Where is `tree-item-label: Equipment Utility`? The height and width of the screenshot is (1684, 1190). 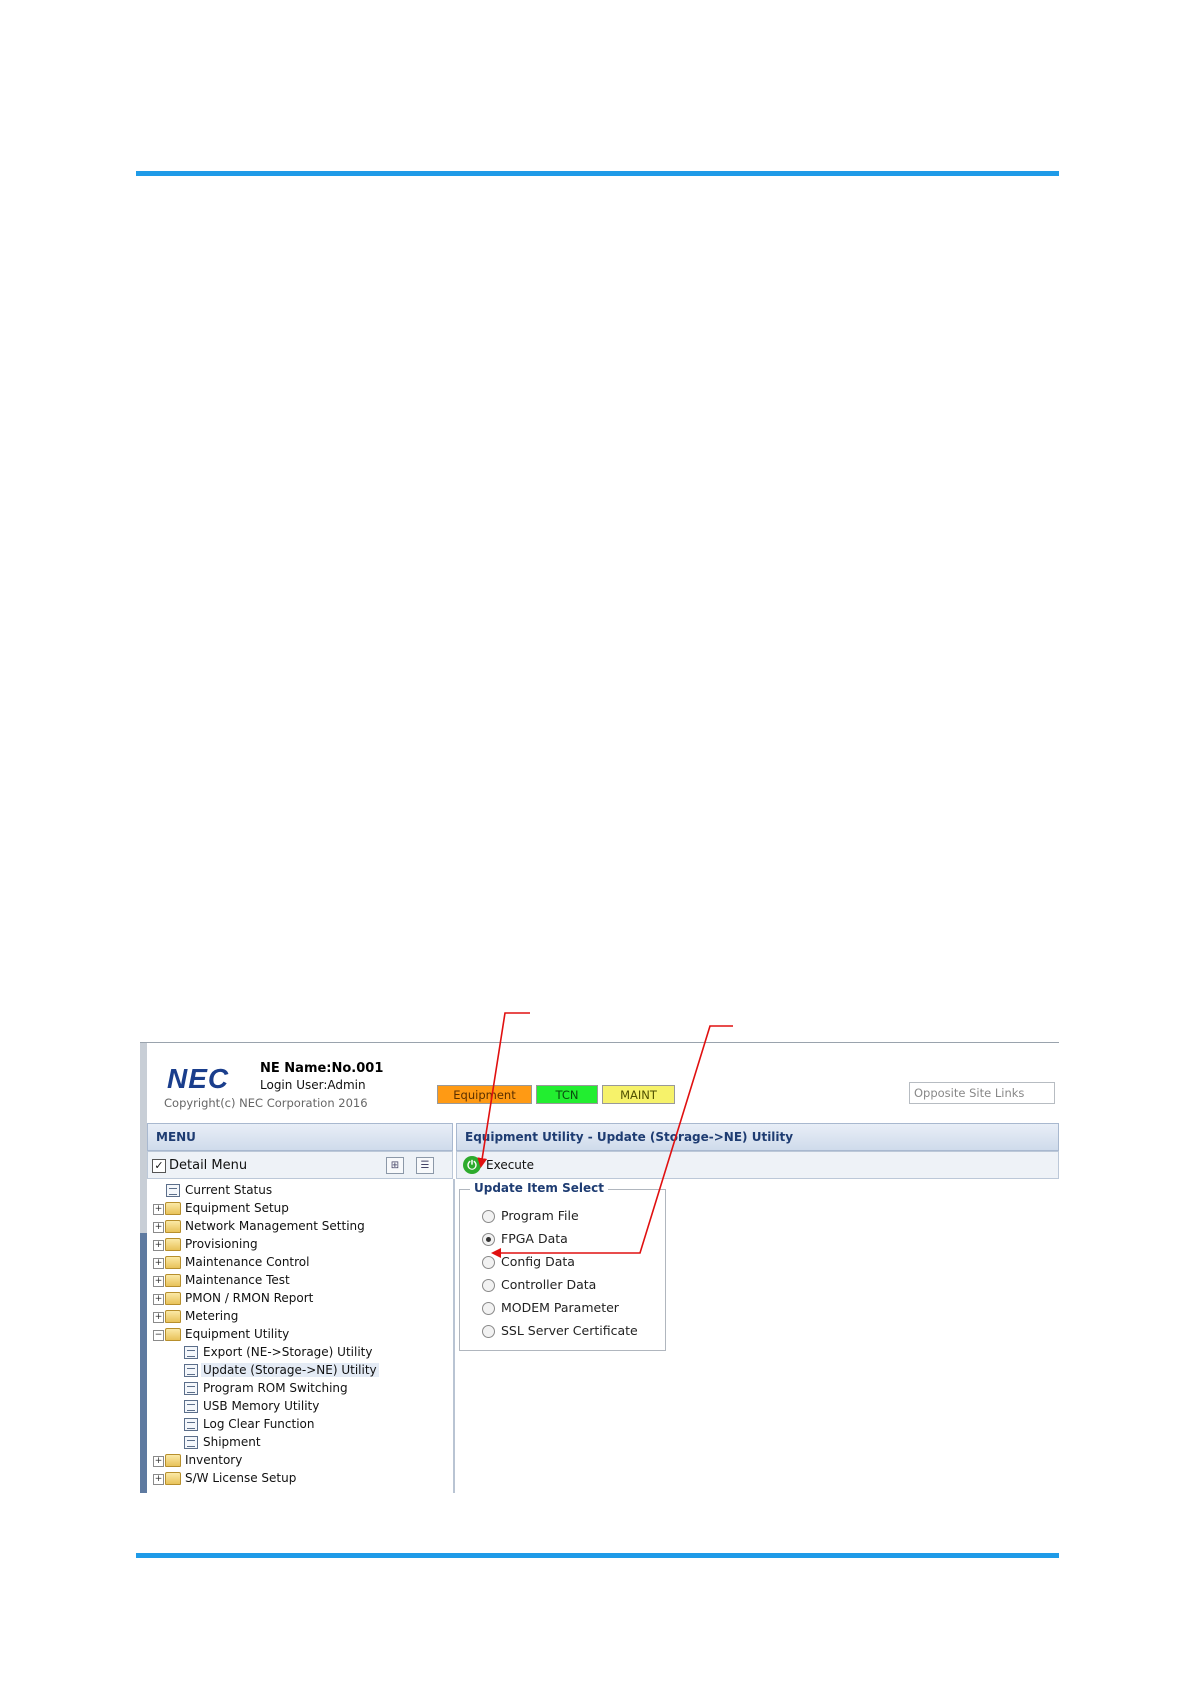 tree-item-label: Equipment Utility is located at coordinates (237, 1334).